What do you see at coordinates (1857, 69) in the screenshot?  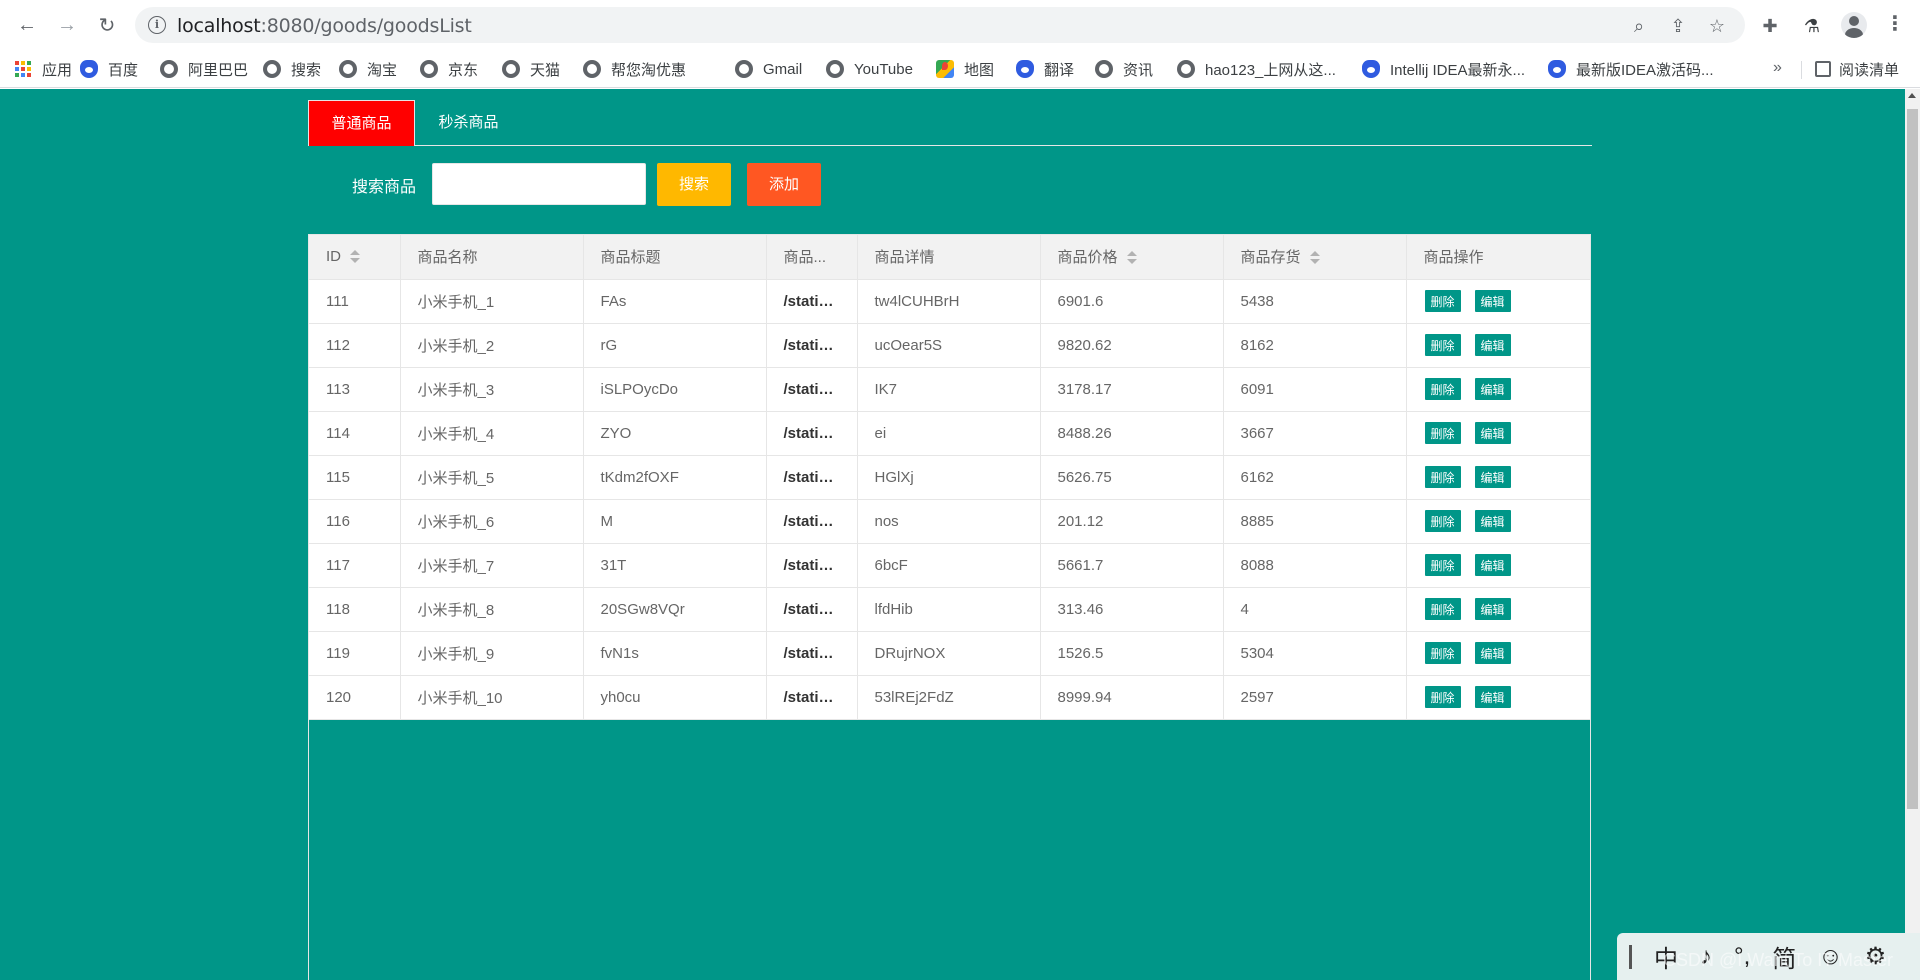 I see `reading-list-button: 阅读清单` at bounding box center [1857, 69].